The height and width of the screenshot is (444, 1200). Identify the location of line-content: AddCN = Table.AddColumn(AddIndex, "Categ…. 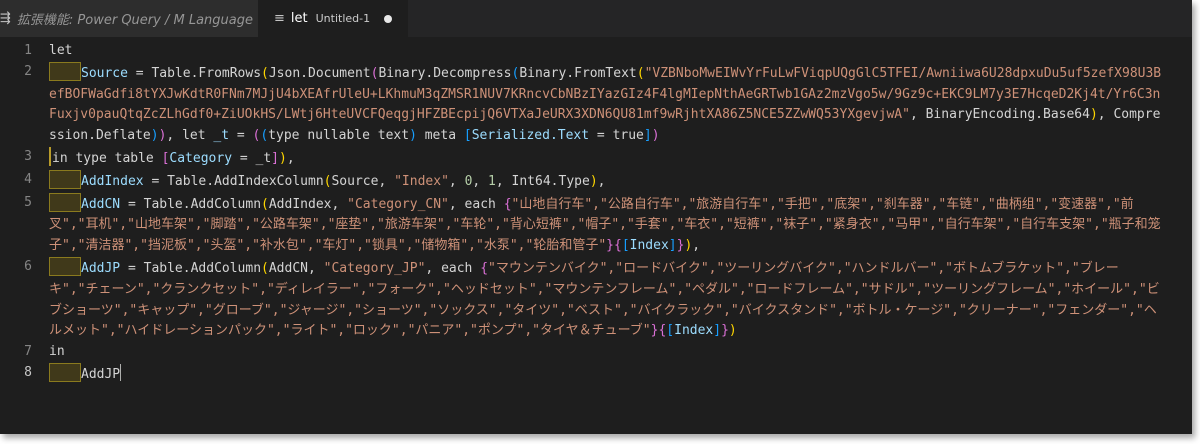
(620, 224).